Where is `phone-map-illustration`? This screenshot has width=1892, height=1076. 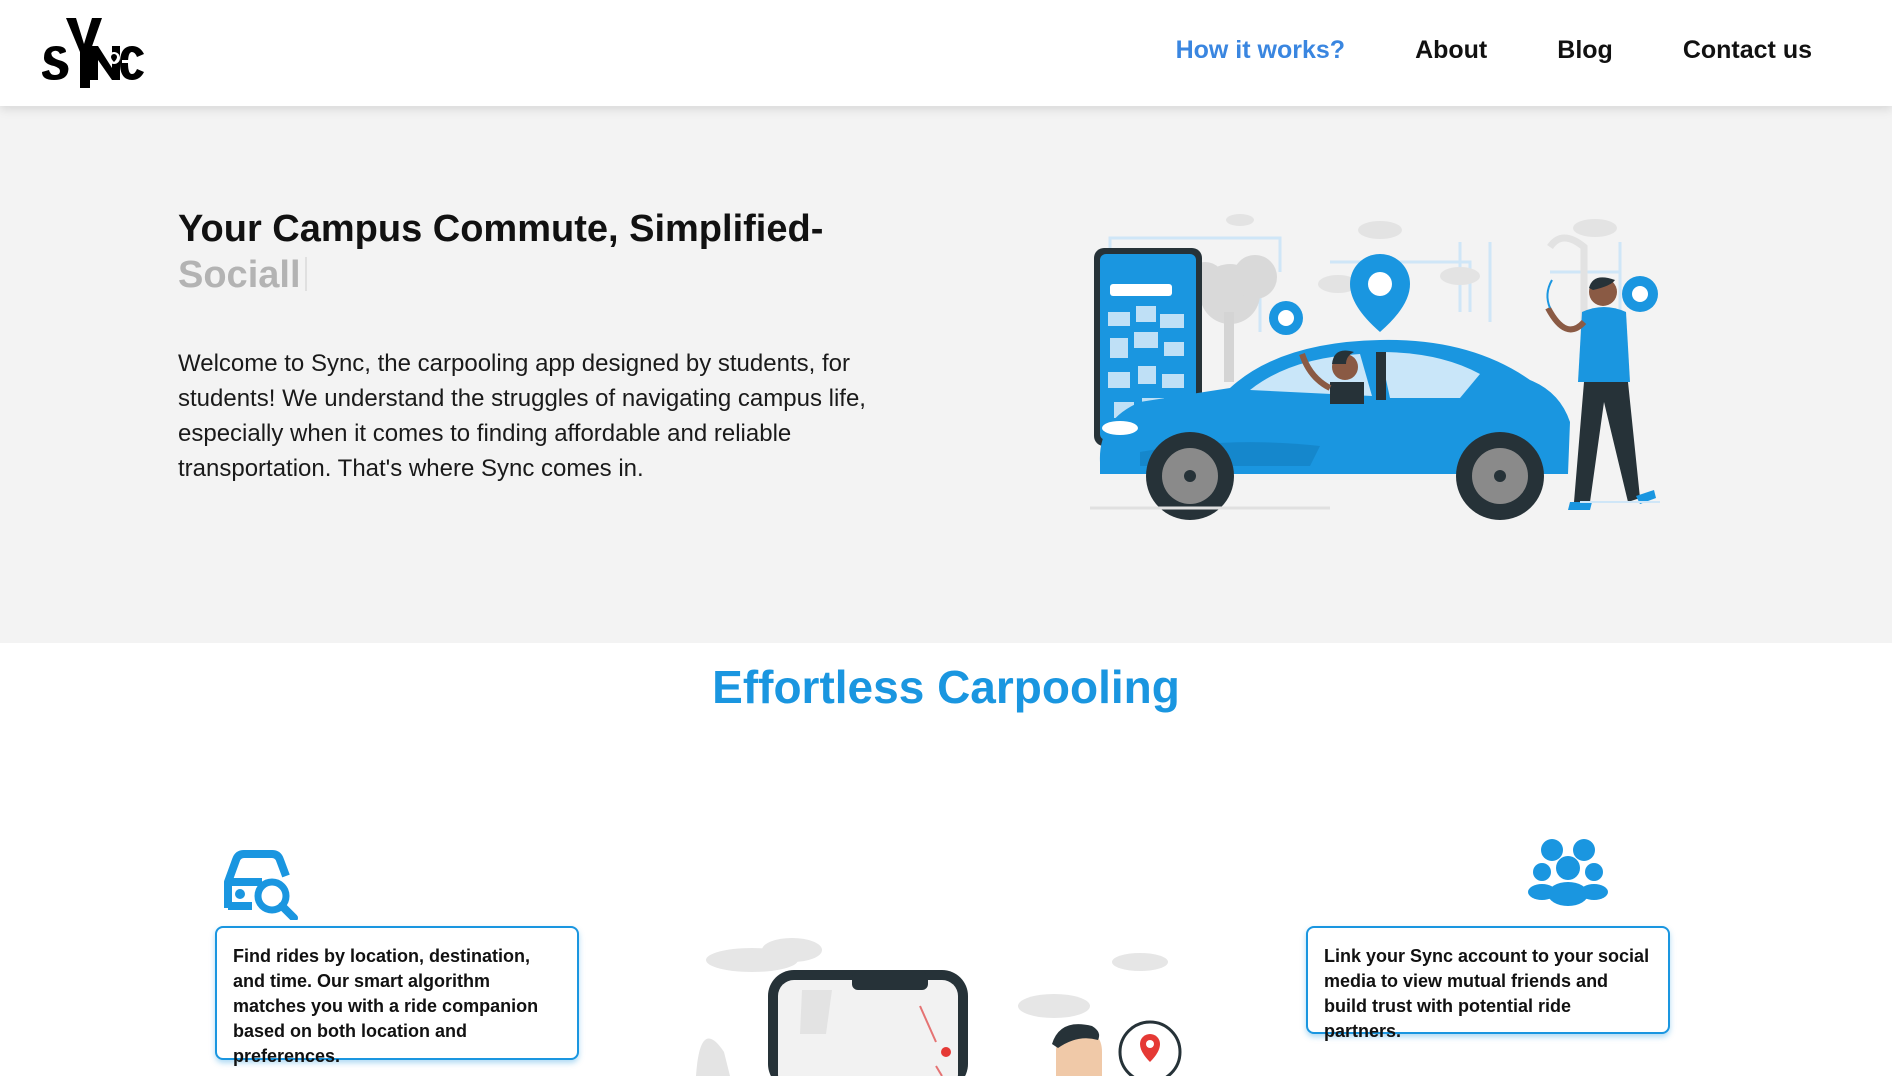
phone-map-illustration is located at coordinates (939, 1007).